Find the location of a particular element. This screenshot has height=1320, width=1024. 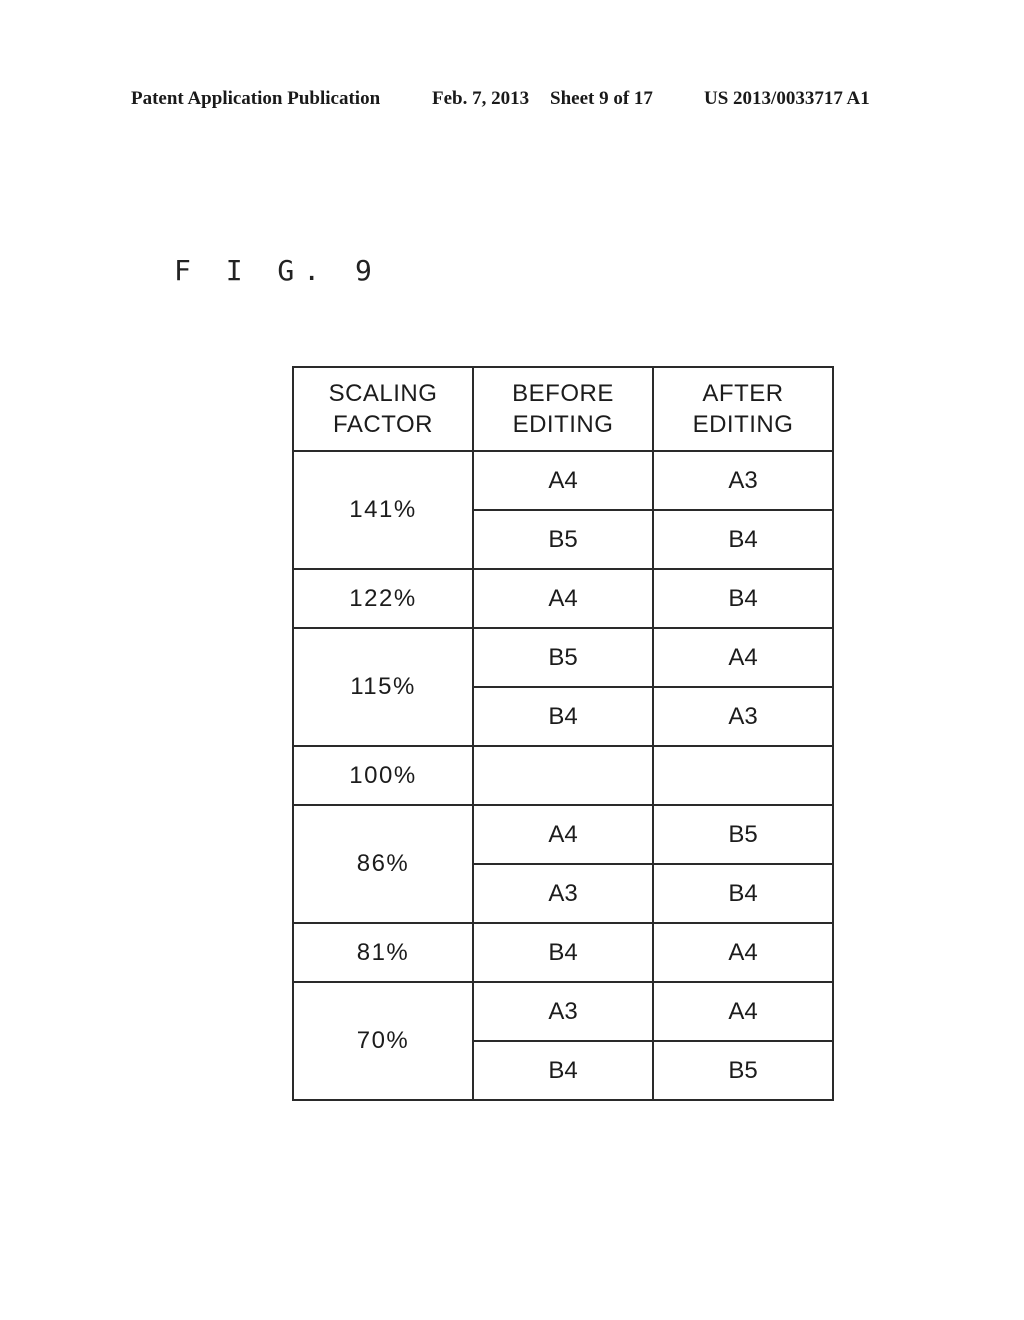

table-row: 81% B4 A4 is located at coordinates (563, 952).